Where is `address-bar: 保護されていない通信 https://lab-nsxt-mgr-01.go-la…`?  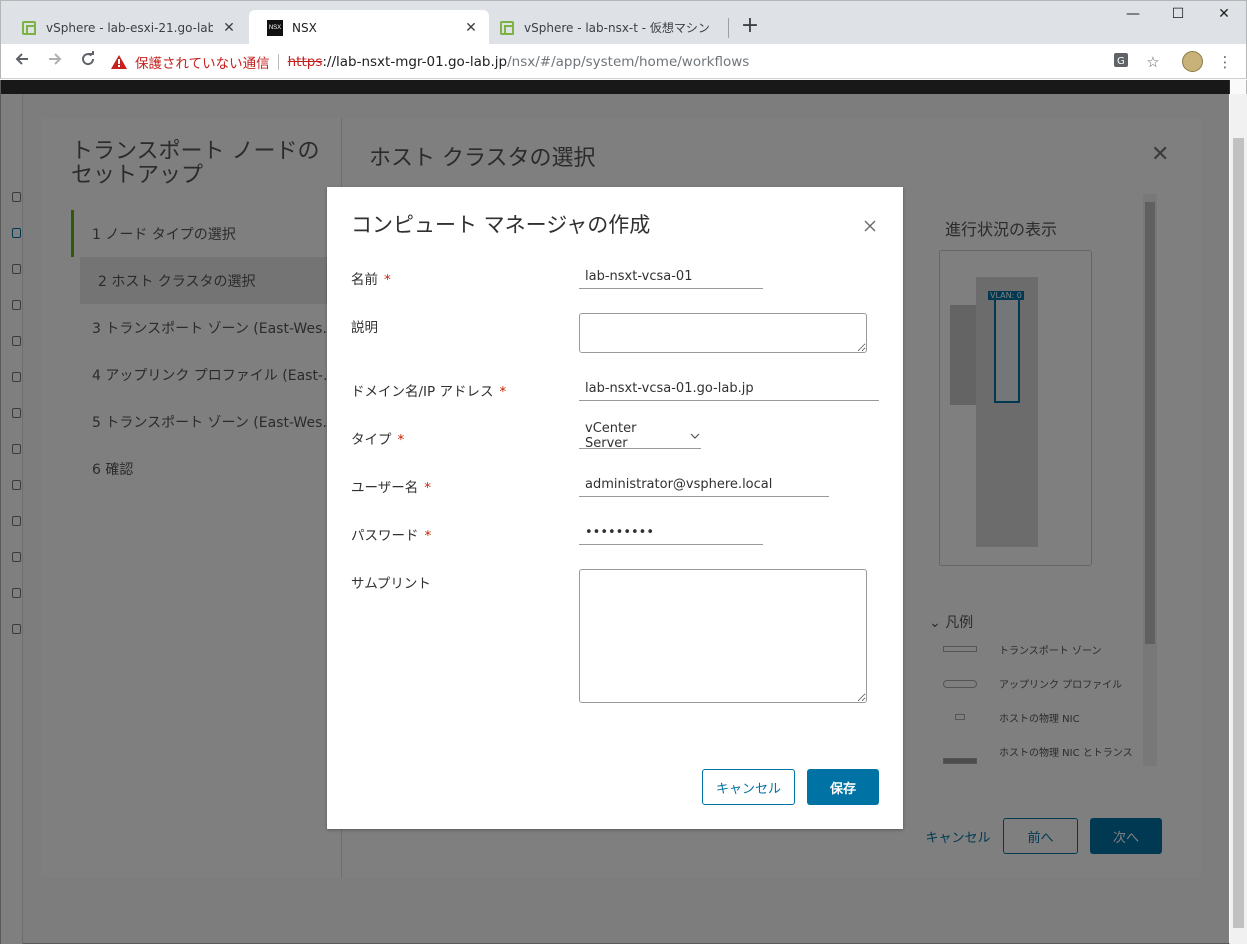 address-bar: 保護されていない通信 https://lab-nsxt-mgr-01.go-la… is located at coordinates (623, 61).